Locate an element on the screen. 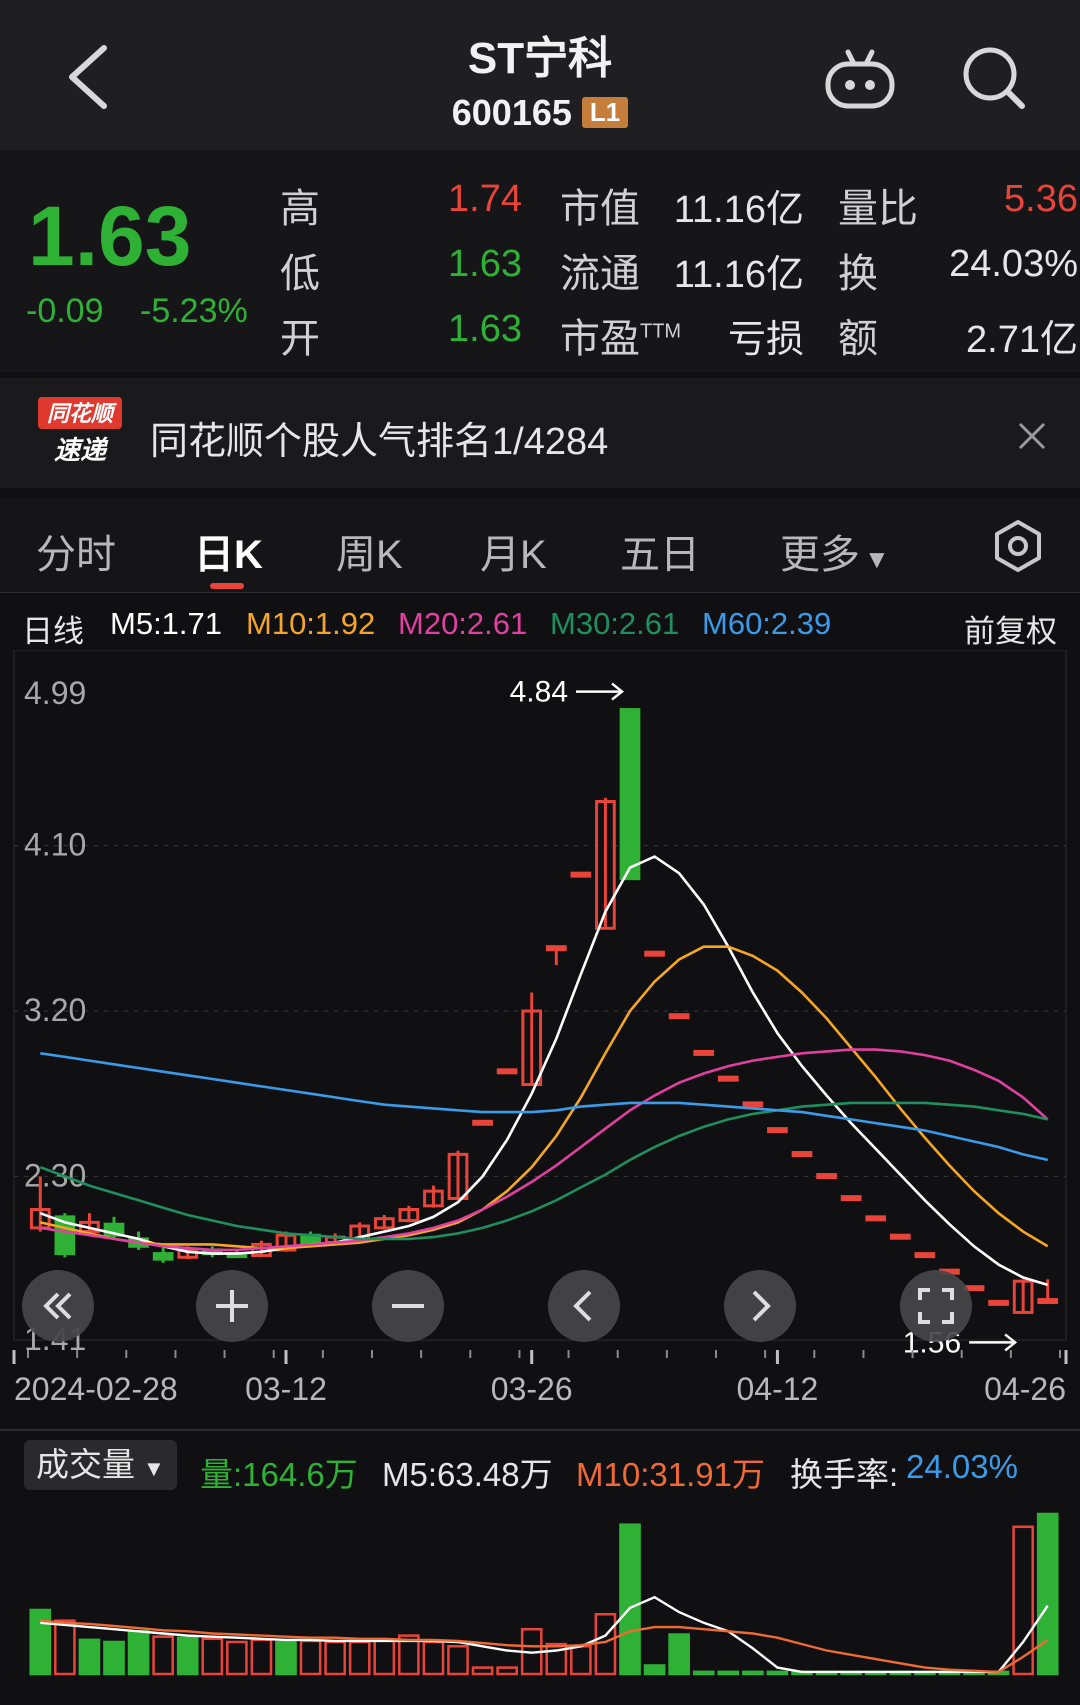  popularity-rank-text: 同花顺个股人气排名1/4284 is located at coordinates (379, 442).